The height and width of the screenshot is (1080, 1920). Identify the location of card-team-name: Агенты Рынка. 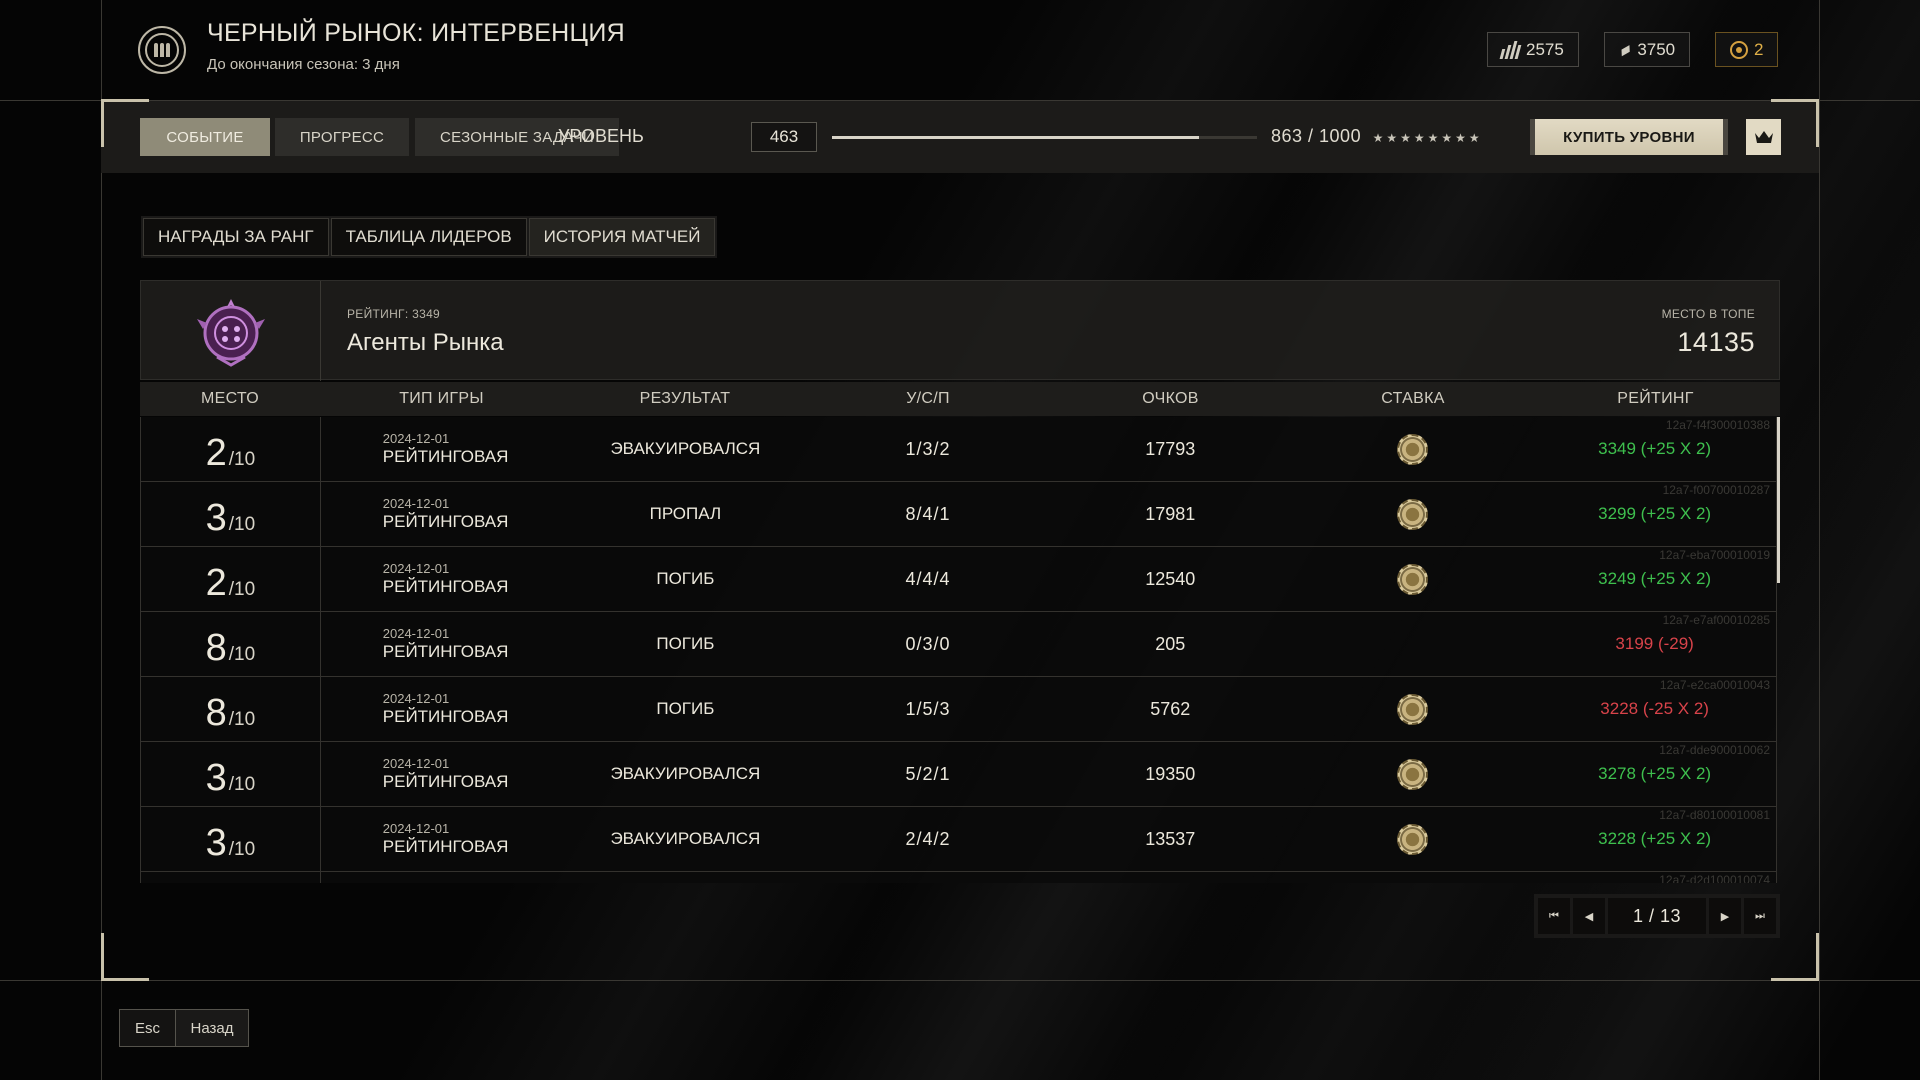
(425, 342).